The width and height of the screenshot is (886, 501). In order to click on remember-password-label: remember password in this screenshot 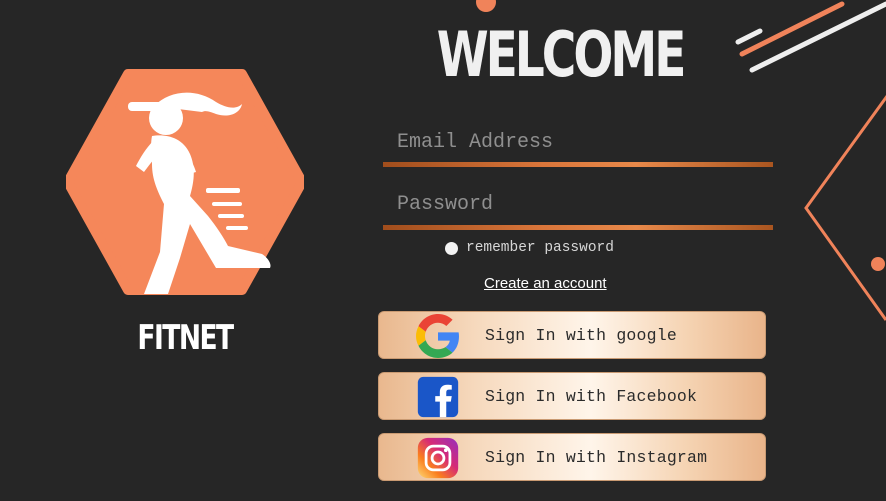, I will do `click(540, 248)`.